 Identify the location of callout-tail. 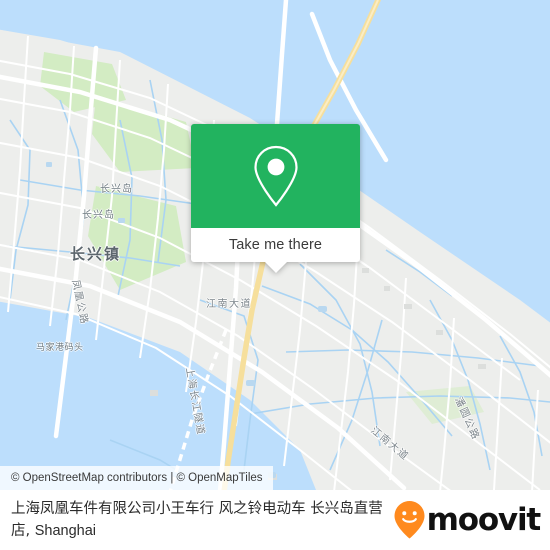
(275, 267).